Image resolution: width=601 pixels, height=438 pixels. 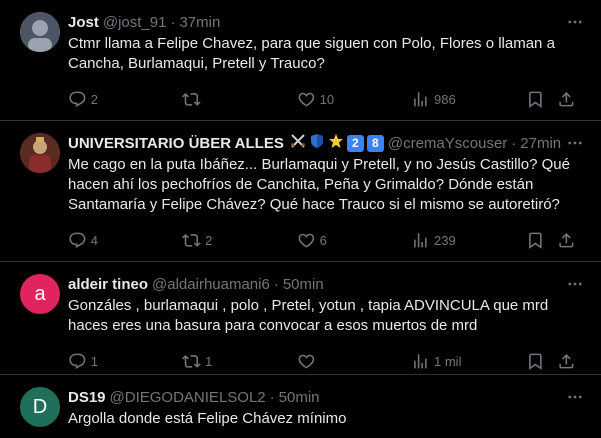 What do you see at coordinates (94, 361) in the screenshot?
I see `reply-count: 1` at bounding box center [94, 361].